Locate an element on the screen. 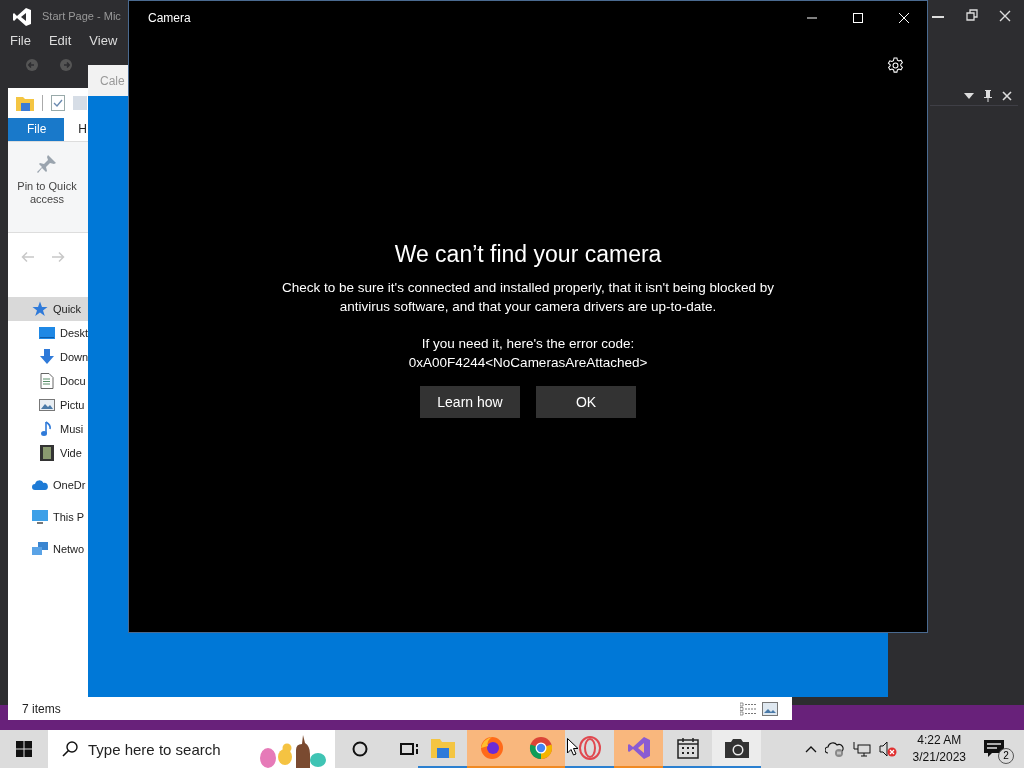 Image resolution: width=1024 pixels, height=768 pixels. taskbar-app-button is located at coordinates (736, 749).